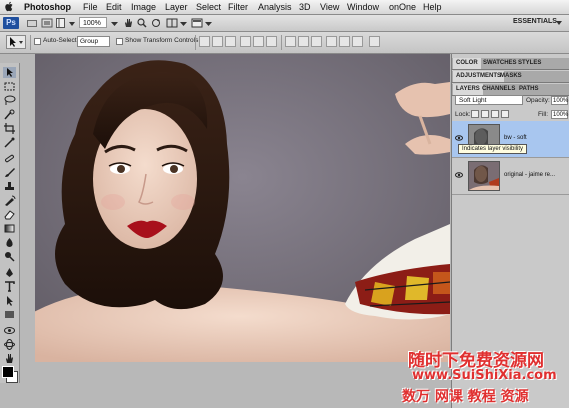 The height and width of the screenshot is (408, 569). What do you see at coordinates (515, 138) in the screenshot?
I see `layer-name: bw - soft` at bounding box center [515, 138].